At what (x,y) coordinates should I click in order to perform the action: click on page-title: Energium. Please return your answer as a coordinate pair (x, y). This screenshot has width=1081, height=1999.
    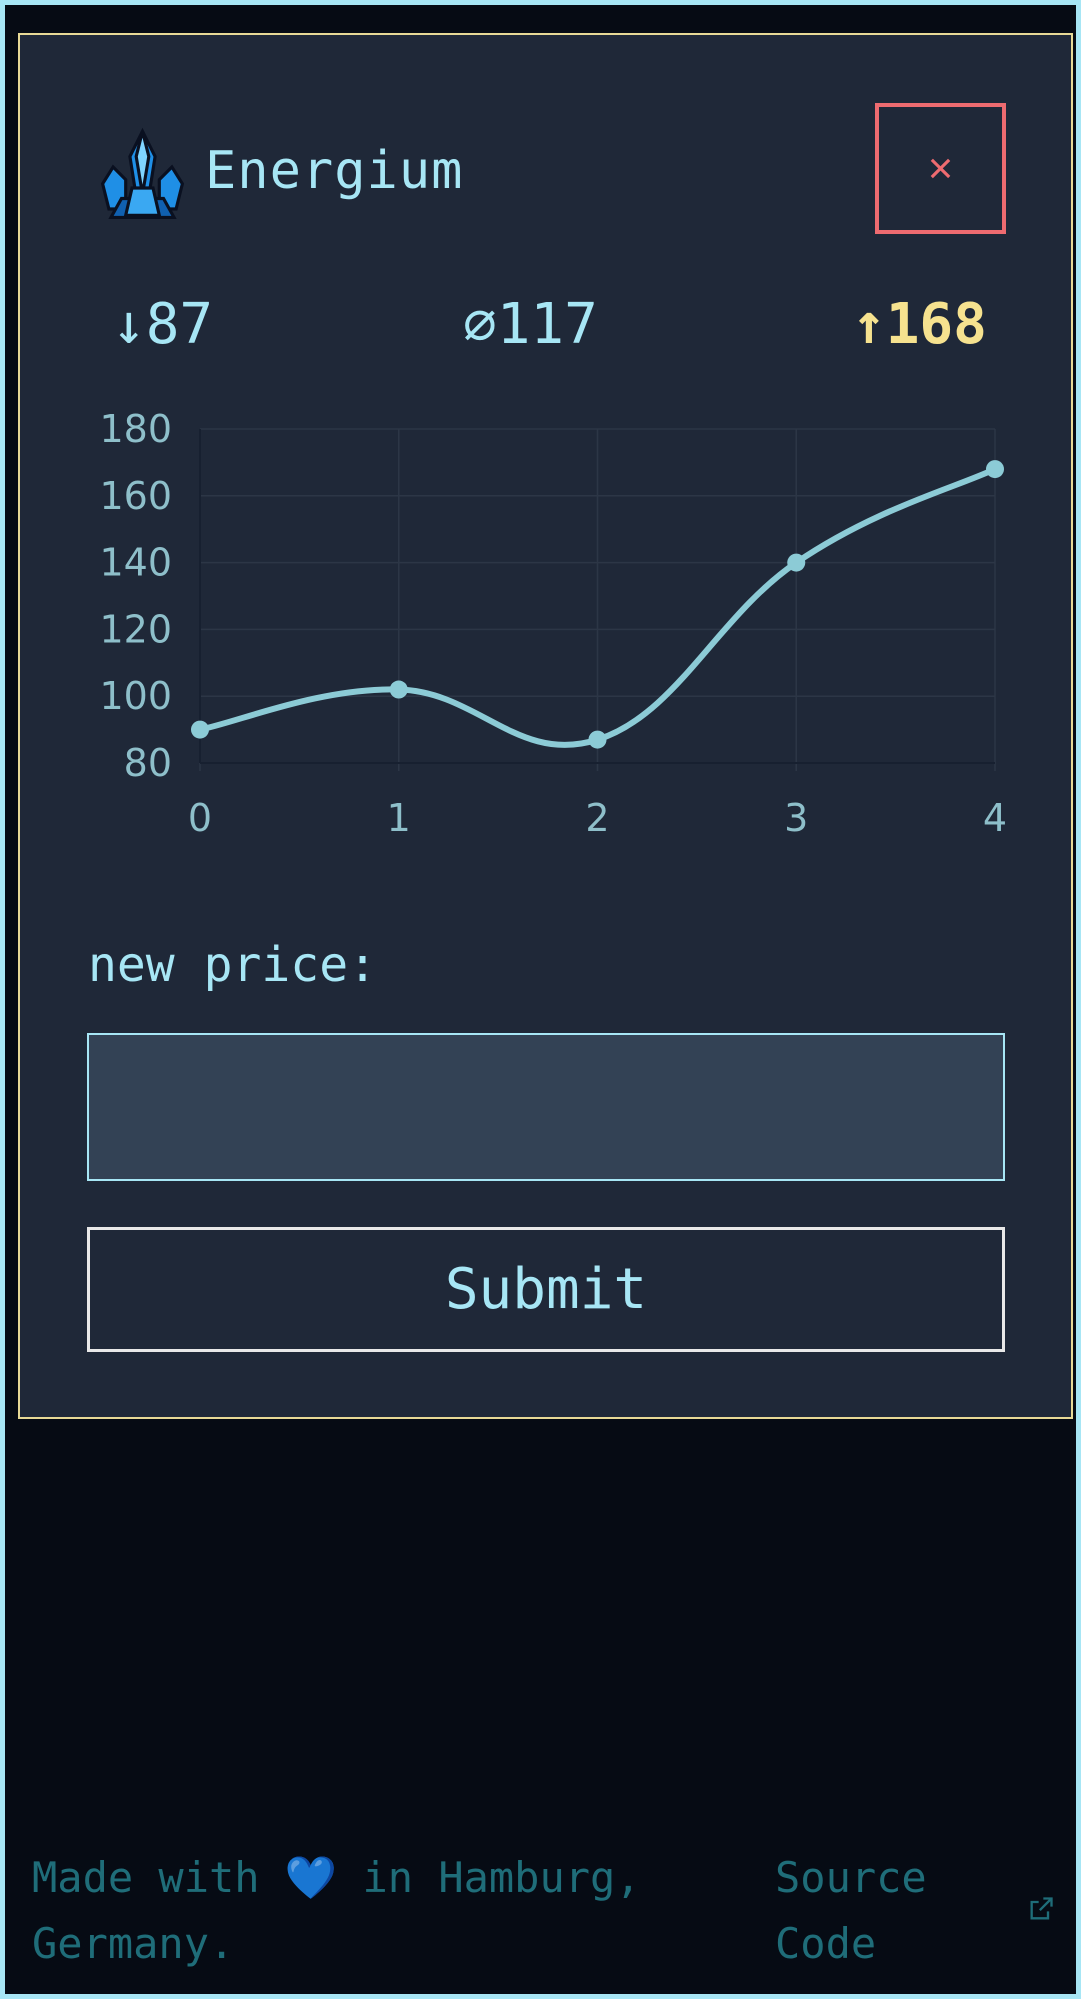
    Looking at the image, I should click on (334, 171).